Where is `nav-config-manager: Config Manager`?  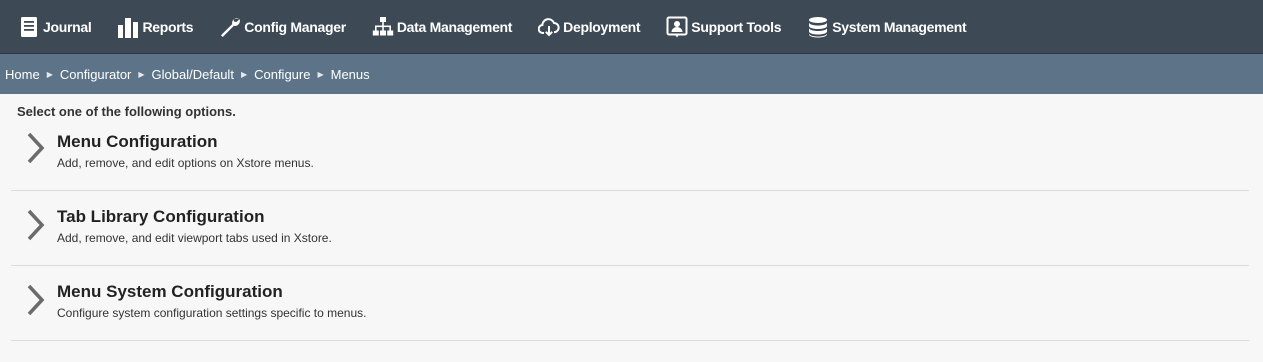 nav-config-manager: Config Manager is located at coordinates (277, 26).